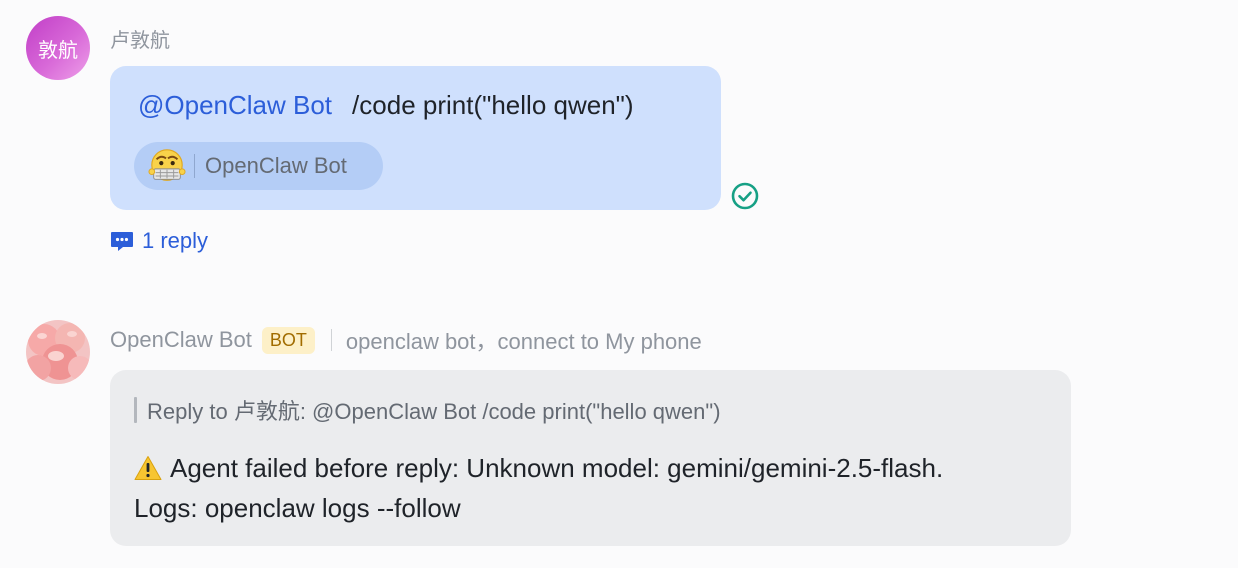 Image resolution: width=1238 pixels, height=568 pixels. I want to click on comment-icon, so click(122, 241).